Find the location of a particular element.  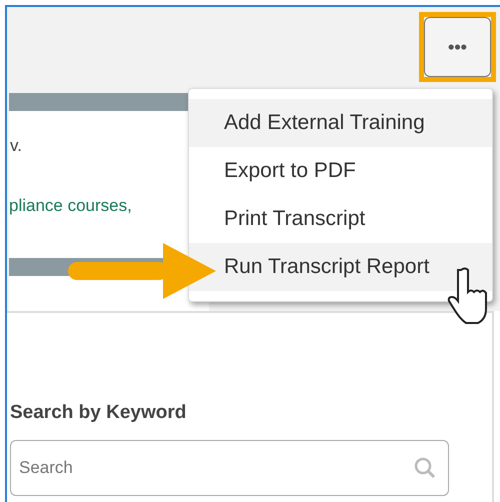

description-text: v. is located at coordinates (16, 146).